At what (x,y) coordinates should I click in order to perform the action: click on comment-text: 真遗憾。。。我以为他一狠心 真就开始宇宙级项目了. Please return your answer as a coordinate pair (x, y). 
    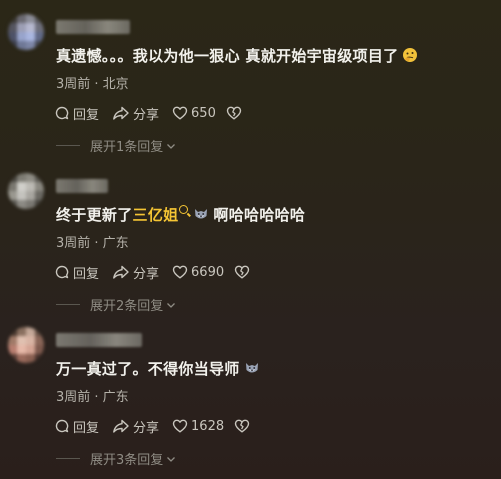
    Looking at the image, I should click on (237, 56).